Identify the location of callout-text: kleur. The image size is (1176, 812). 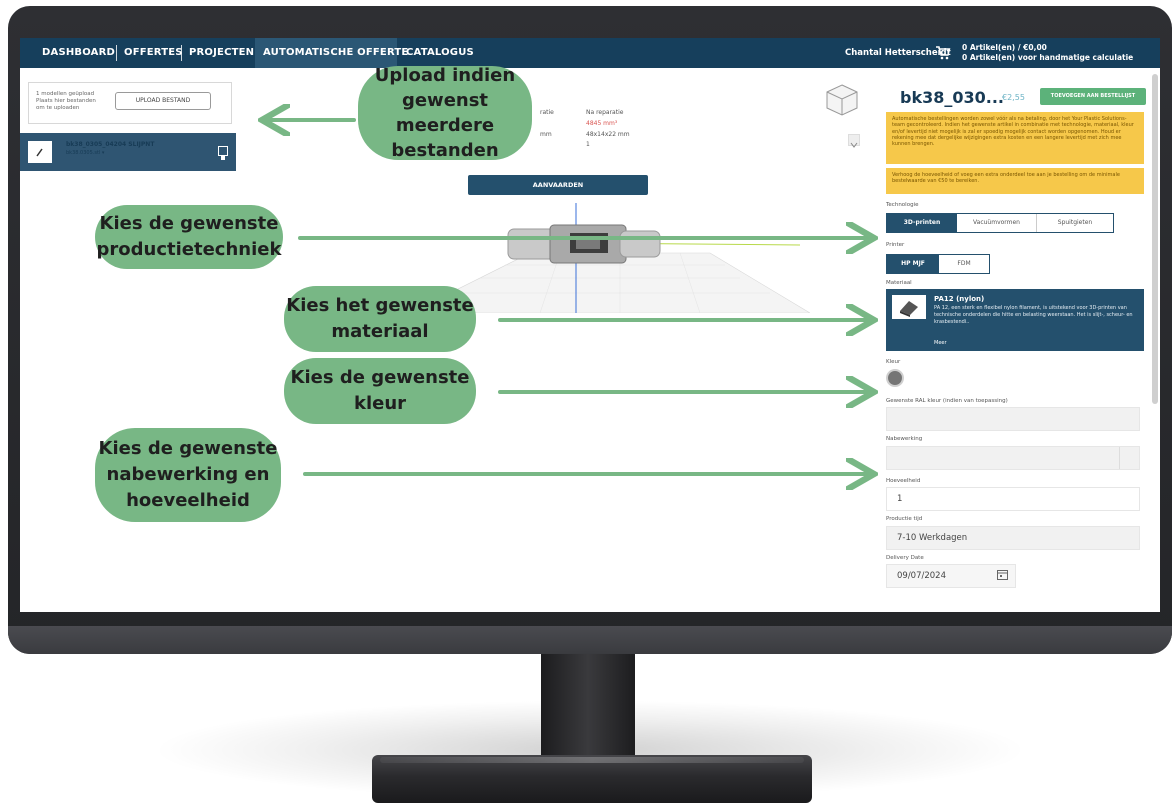
(380, 403).